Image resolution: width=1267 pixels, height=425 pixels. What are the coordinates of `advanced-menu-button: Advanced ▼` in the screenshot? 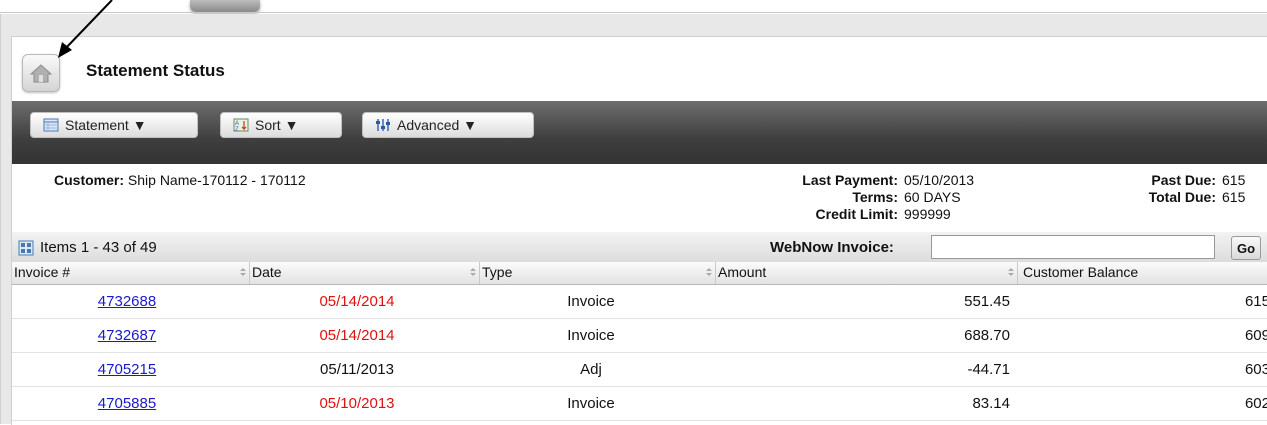 It's located at (448, 125).